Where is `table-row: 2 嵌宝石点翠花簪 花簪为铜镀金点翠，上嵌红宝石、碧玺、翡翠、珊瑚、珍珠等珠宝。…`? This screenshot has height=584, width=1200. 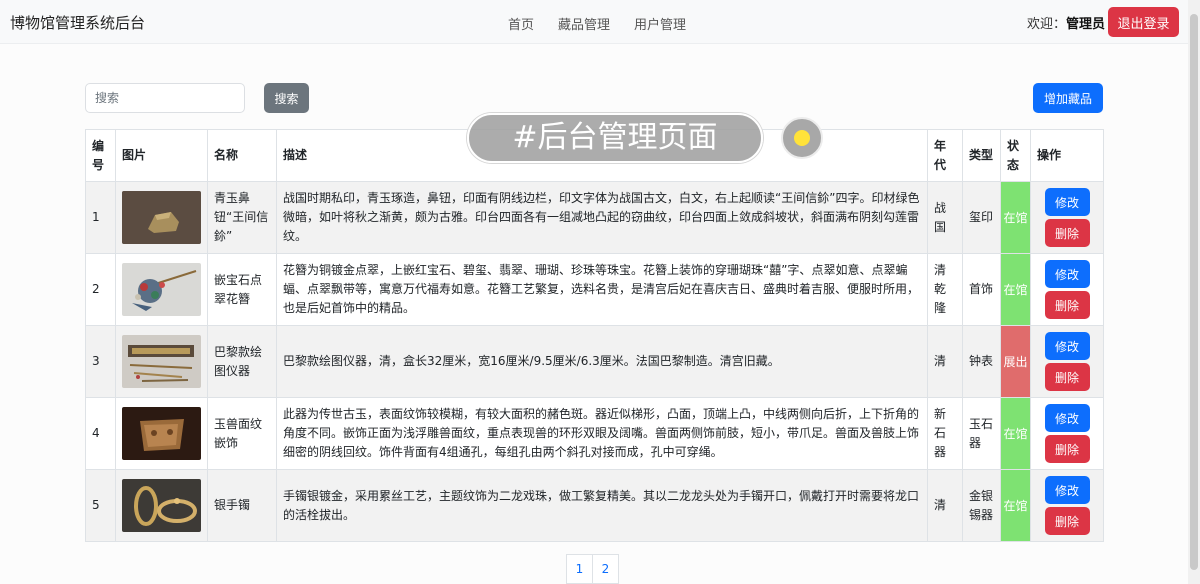
table-row: 2 嵌宝石点翠花簪 花簪为铜镀金点翠，上嵌红宝石、碧玺、翡翠、珊瑚、珍珠等珠宝。… is located at coordinates (594, 289).